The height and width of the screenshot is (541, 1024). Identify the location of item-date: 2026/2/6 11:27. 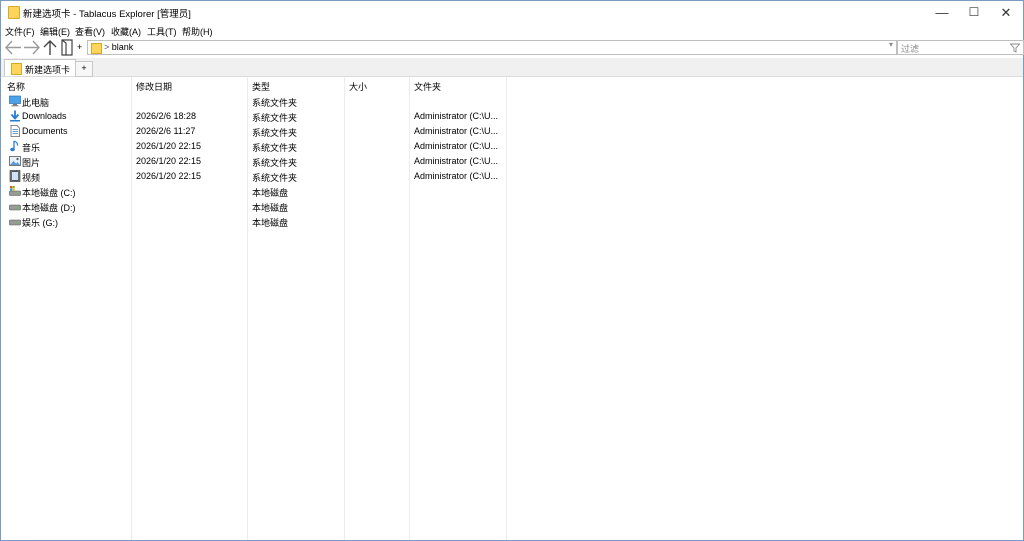
(166, 131).